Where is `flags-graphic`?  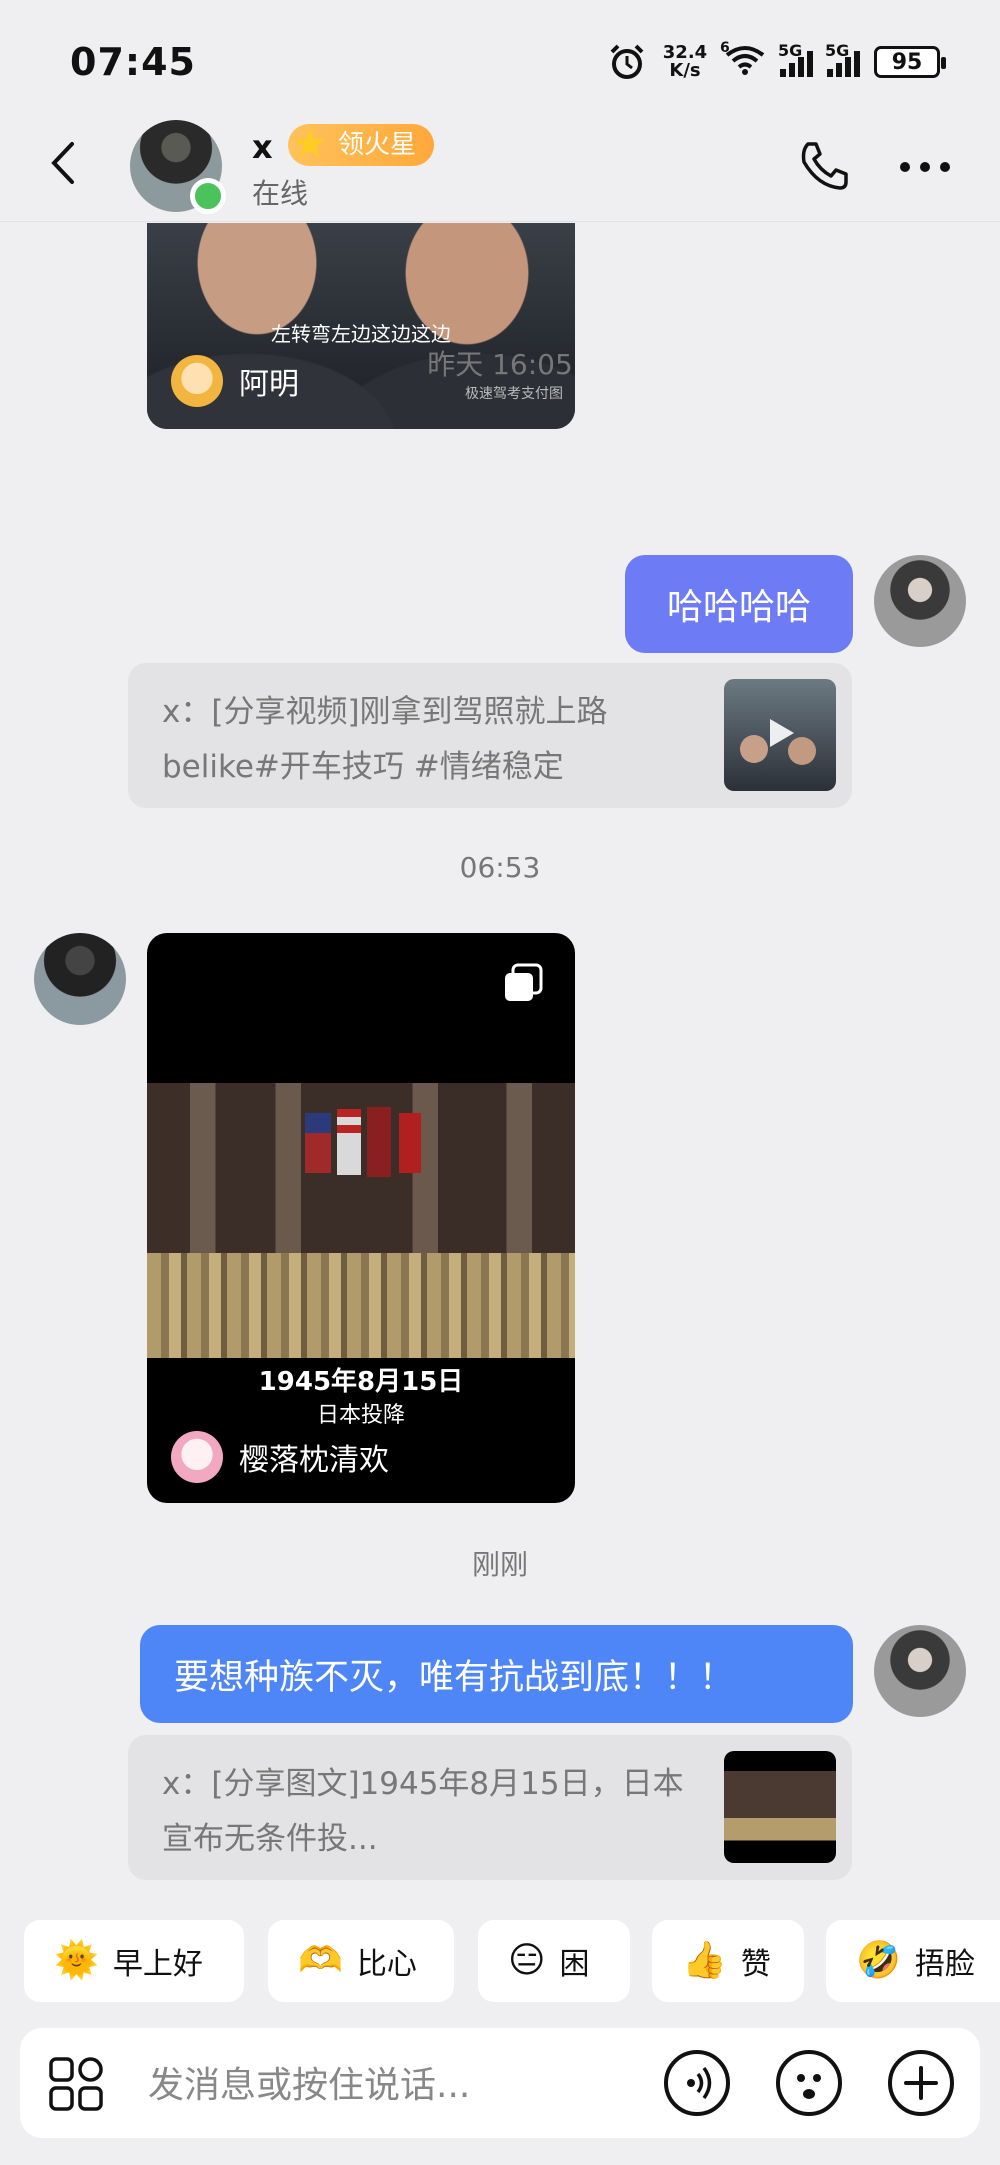 flags-graphic is located at coordinates (363, 1142).